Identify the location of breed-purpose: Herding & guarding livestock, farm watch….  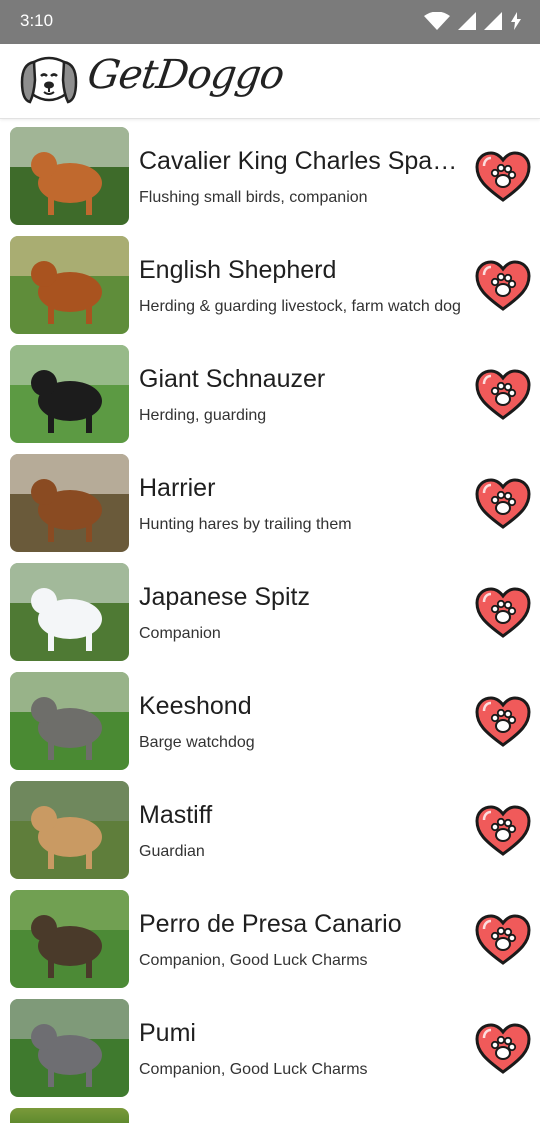
(300, 306).